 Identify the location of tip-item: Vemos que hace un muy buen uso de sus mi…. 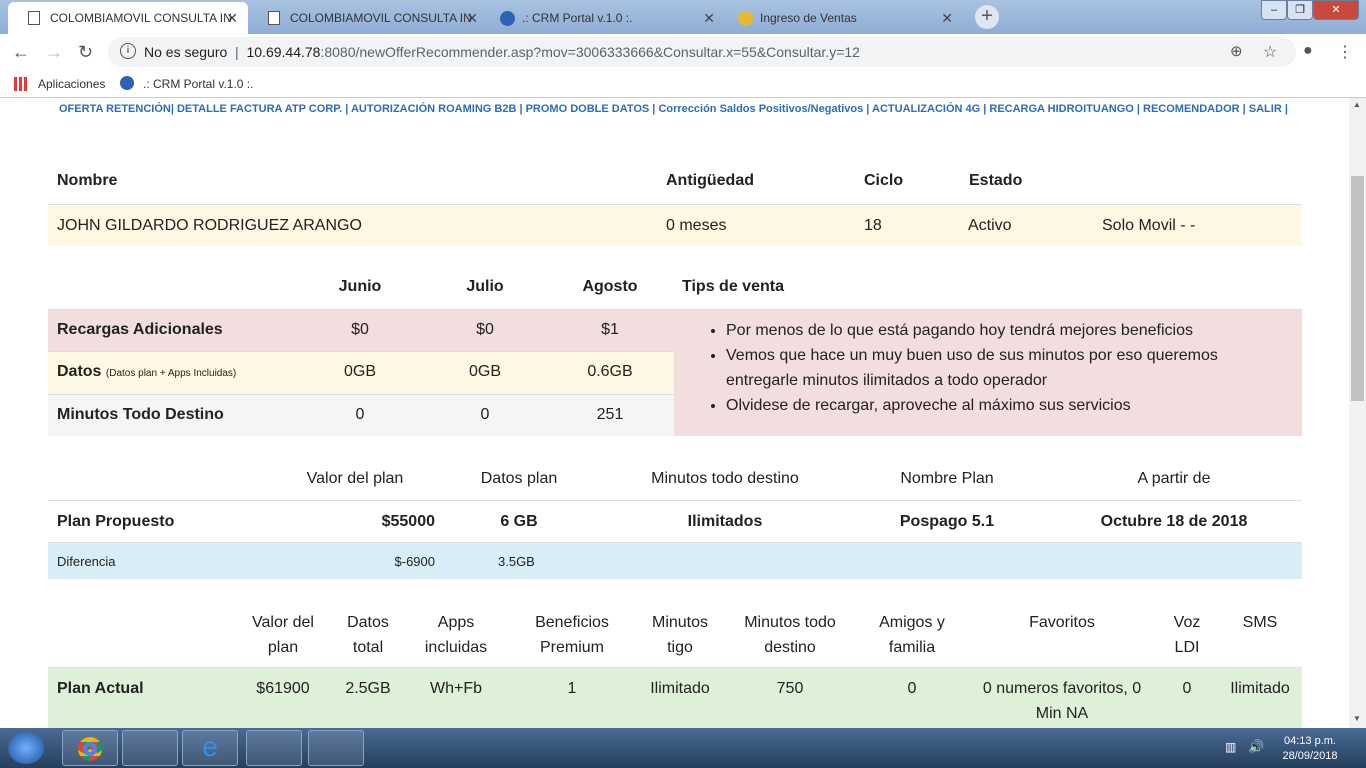
(1009, 368).